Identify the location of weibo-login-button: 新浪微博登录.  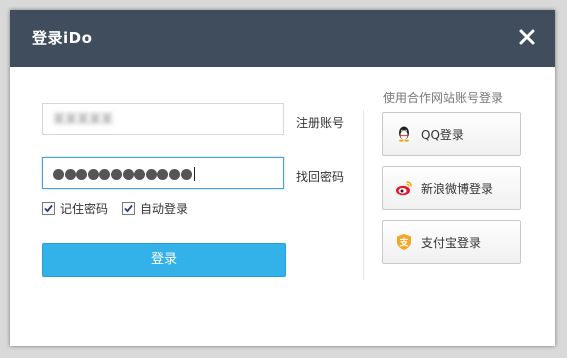
(451, 188).